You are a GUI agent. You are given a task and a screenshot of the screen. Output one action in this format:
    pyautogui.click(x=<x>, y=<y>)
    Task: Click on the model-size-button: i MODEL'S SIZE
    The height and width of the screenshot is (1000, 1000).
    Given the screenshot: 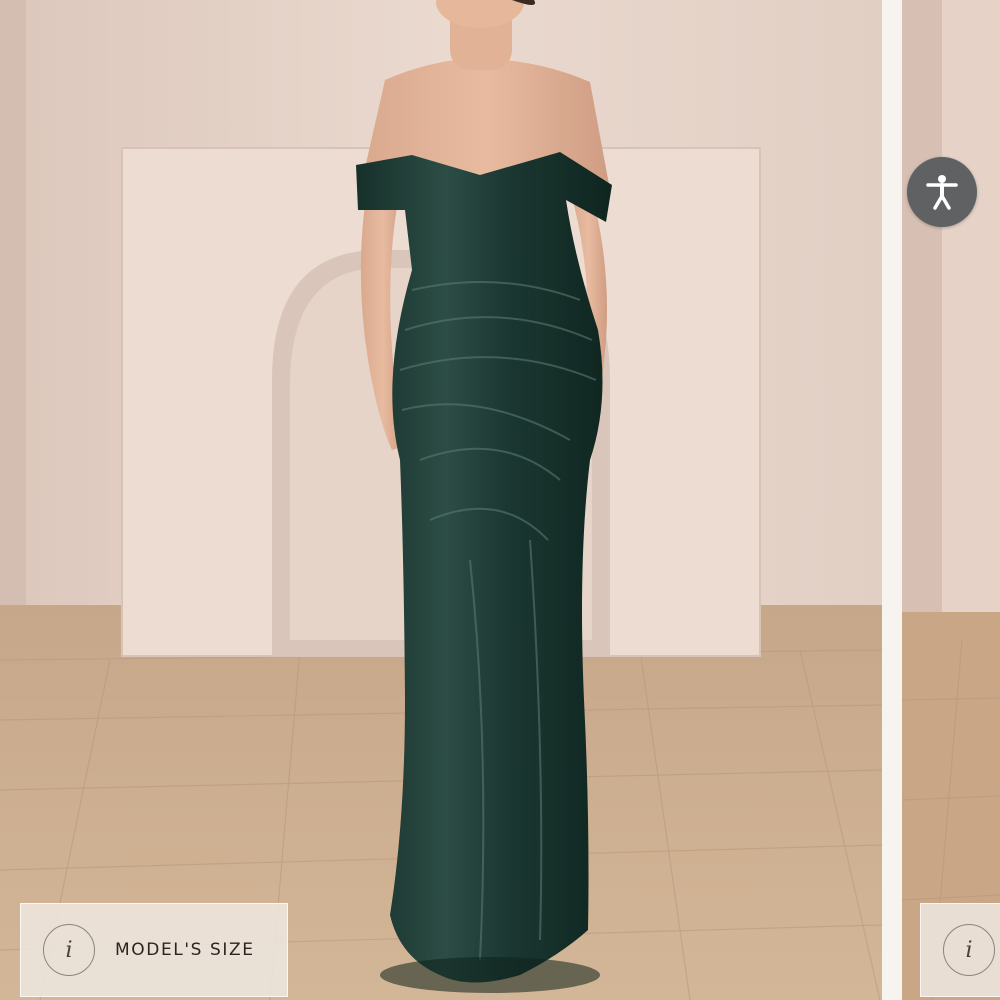 What is the action you would take?
    pyautogui.click(x=154, y=950)
    